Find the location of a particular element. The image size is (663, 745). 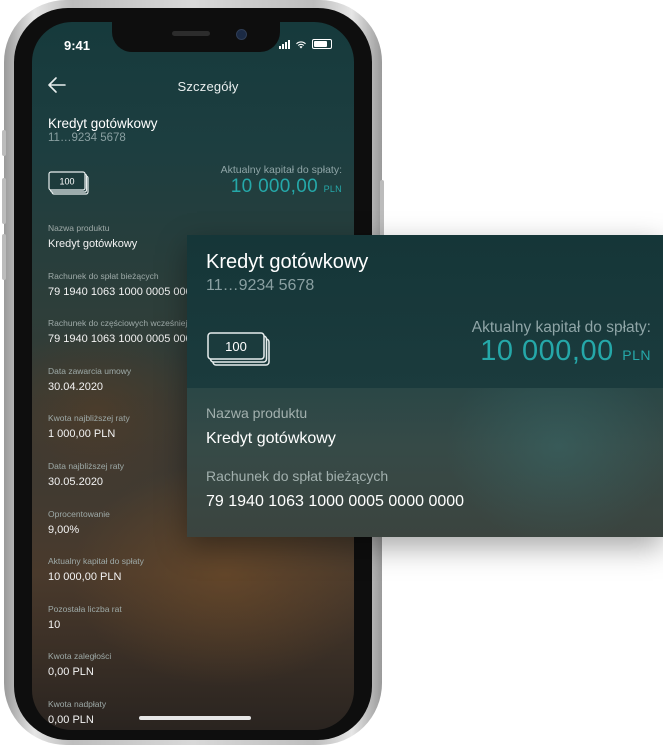

notch is located at coordinates (196, 37).